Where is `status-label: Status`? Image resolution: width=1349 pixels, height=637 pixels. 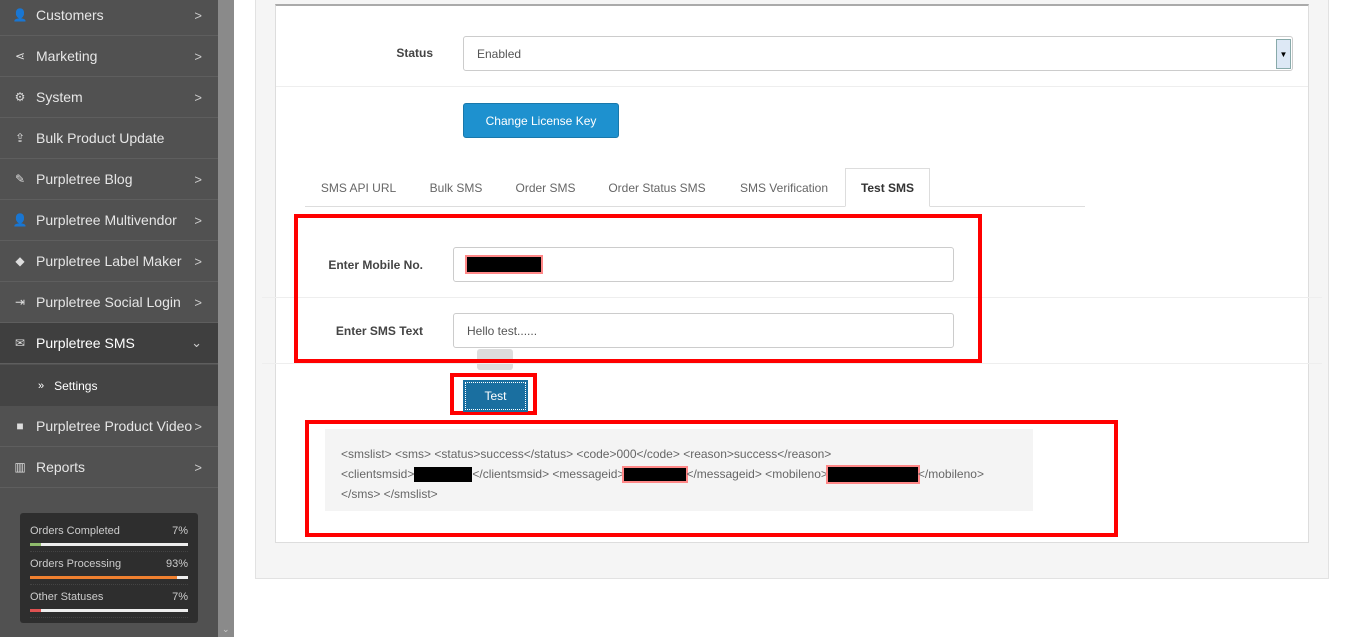 status-label: Status is located at coordinates (414, 53).